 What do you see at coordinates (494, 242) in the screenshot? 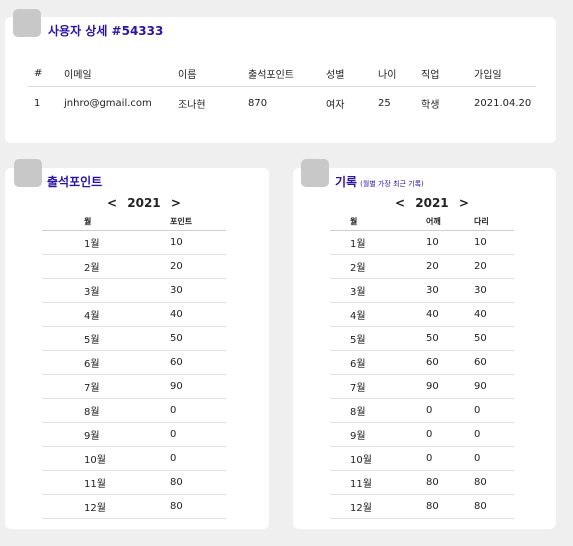
I see `cell-leg: 10` at bounding box center [494, 242].